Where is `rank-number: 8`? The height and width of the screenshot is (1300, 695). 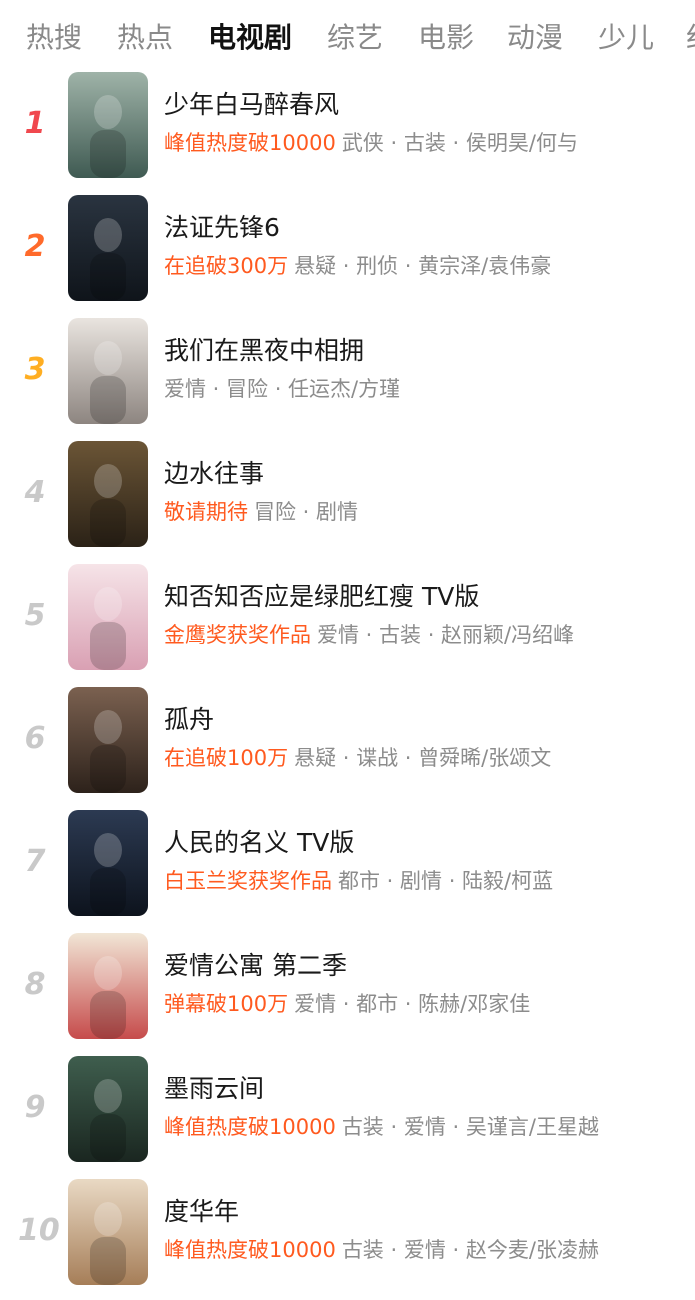 rank-number: 8 is located at coordinates (35, 984).